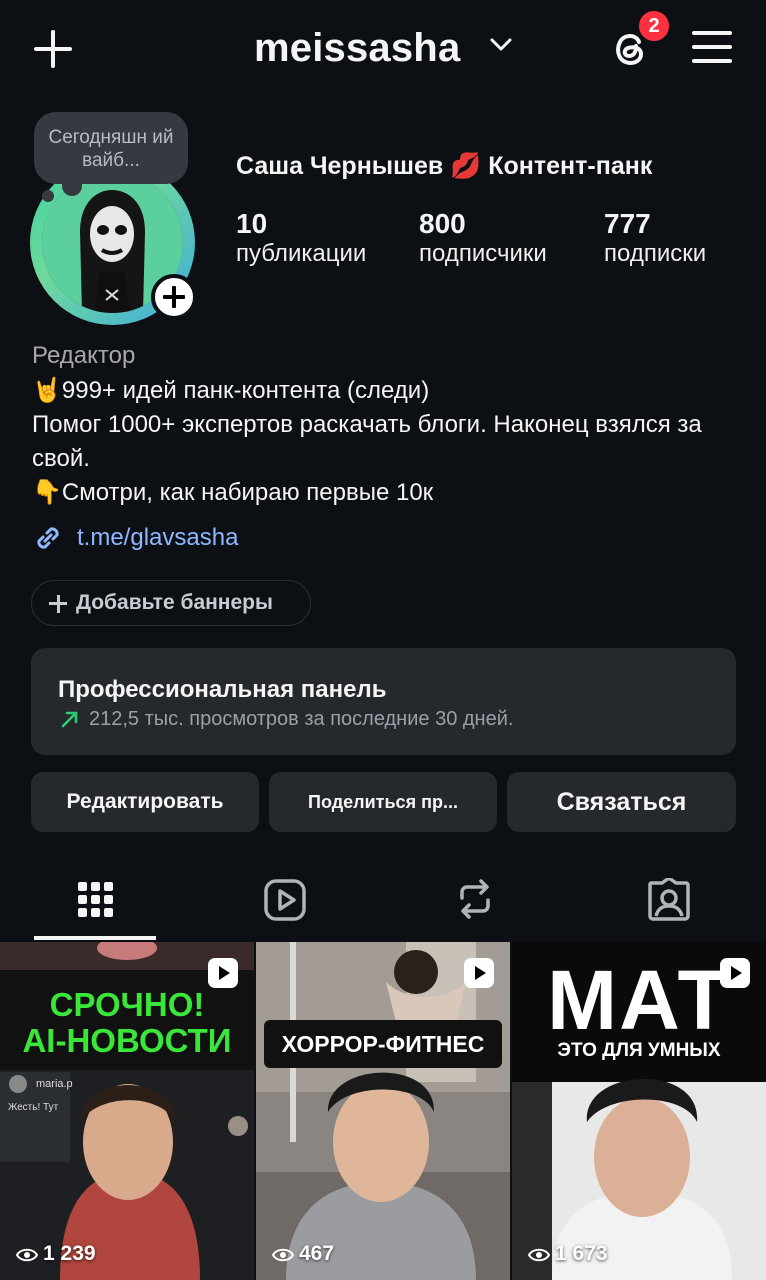 The width and height of the screenshot is (766, 1280). Describe the element at coordinates (581, 1253) in the screenshot. I see `view-count-value: 1 673` at that location.